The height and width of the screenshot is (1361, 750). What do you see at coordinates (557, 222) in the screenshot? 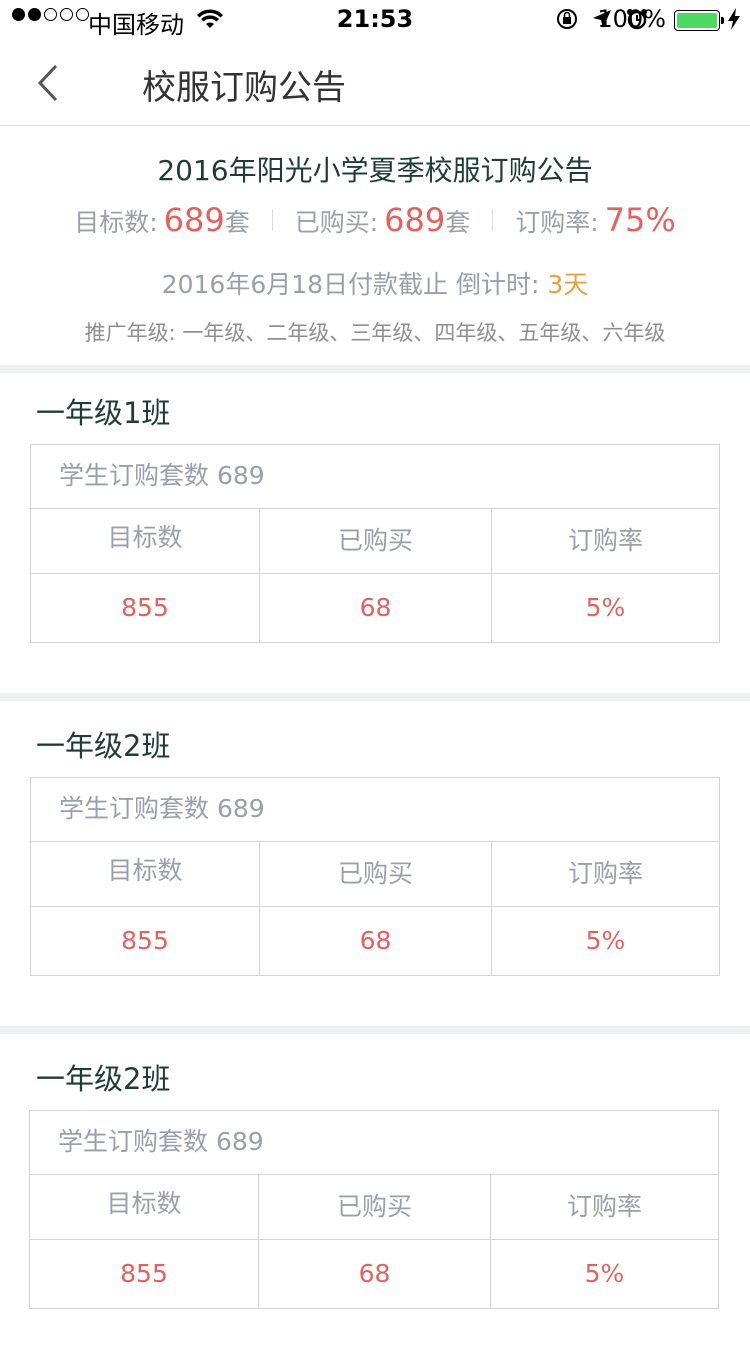
I see `rate-label: 订购率:` at bounding box center [557, 222].